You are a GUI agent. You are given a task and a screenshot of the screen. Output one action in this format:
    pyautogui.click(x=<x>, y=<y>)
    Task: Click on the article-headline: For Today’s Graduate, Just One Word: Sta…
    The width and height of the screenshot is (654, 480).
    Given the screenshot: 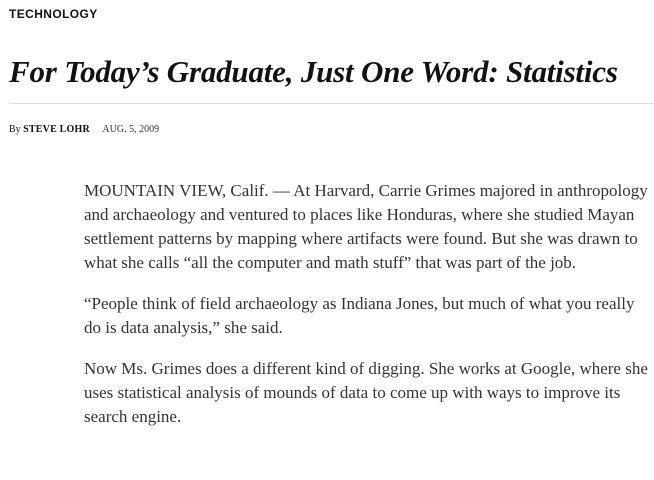 What is the action you would take?
    pyautogui.click(x=313, y=71)
    